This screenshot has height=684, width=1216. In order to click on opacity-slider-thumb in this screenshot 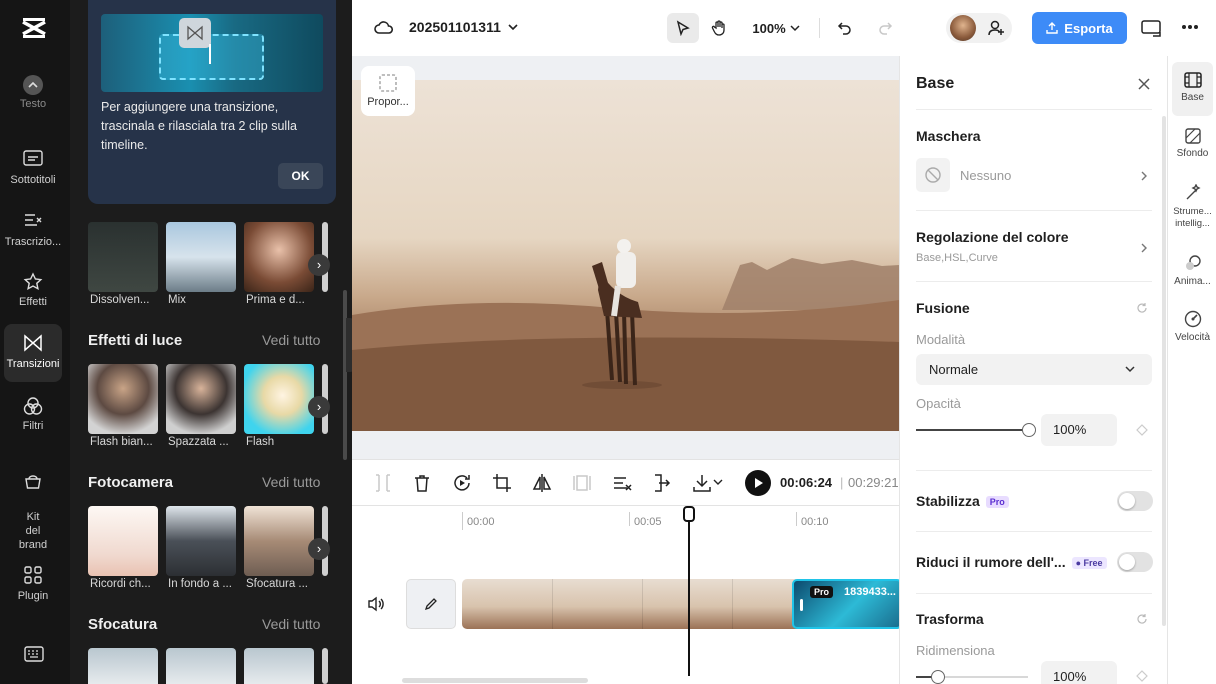, I will do `click(1029, 430)`.